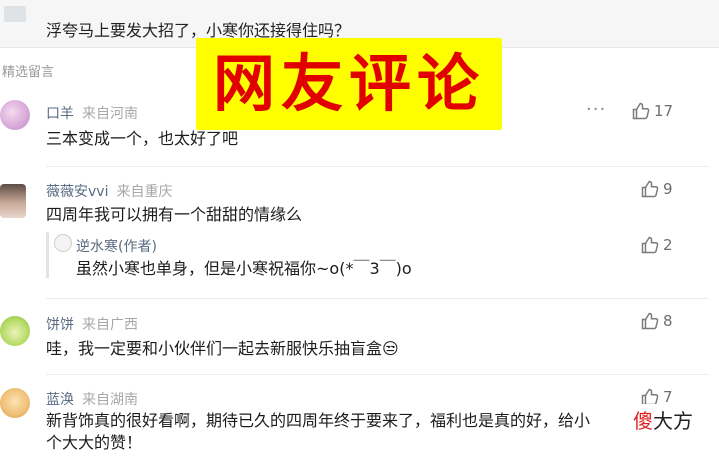  What do you see at coordinates (214, 348) in the screenshot?
I see `comment-text-content: 哇，我一定要和小伙伴们一起去新服快乐抽盲盒` at bounding box center [214, 348].